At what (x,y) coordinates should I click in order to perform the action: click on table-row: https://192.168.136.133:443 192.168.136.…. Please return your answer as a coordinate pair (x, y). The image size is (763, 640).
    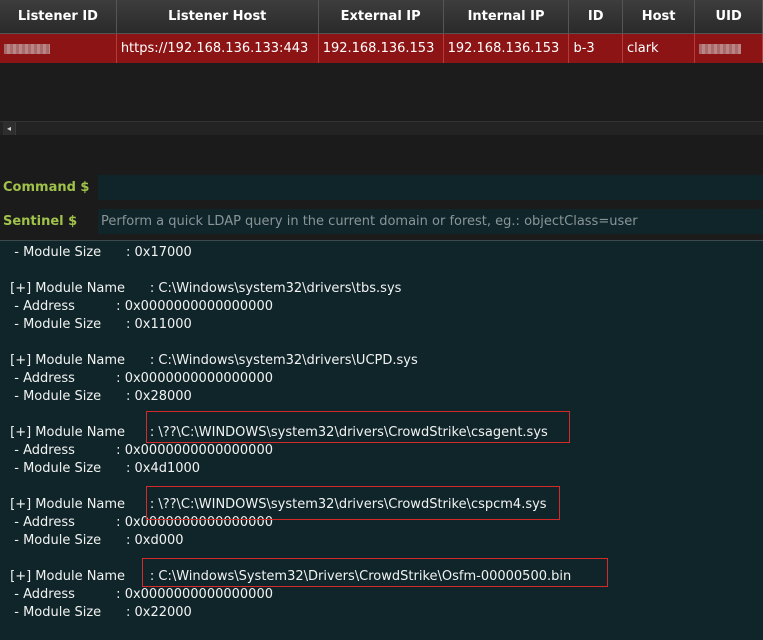
    Looking at the image, I should click on (381, 48).